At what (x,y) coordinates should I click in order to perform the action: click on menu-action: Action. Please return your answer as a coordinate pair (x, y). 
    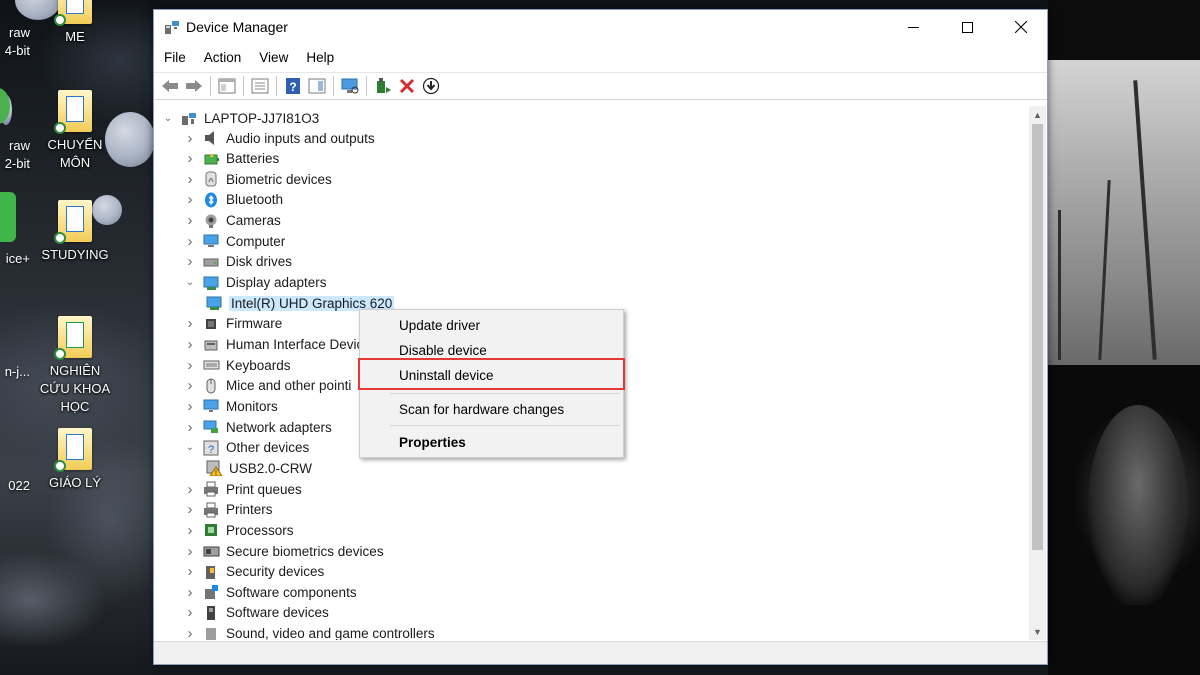
    Looking at the image, I should click on (222, 59).